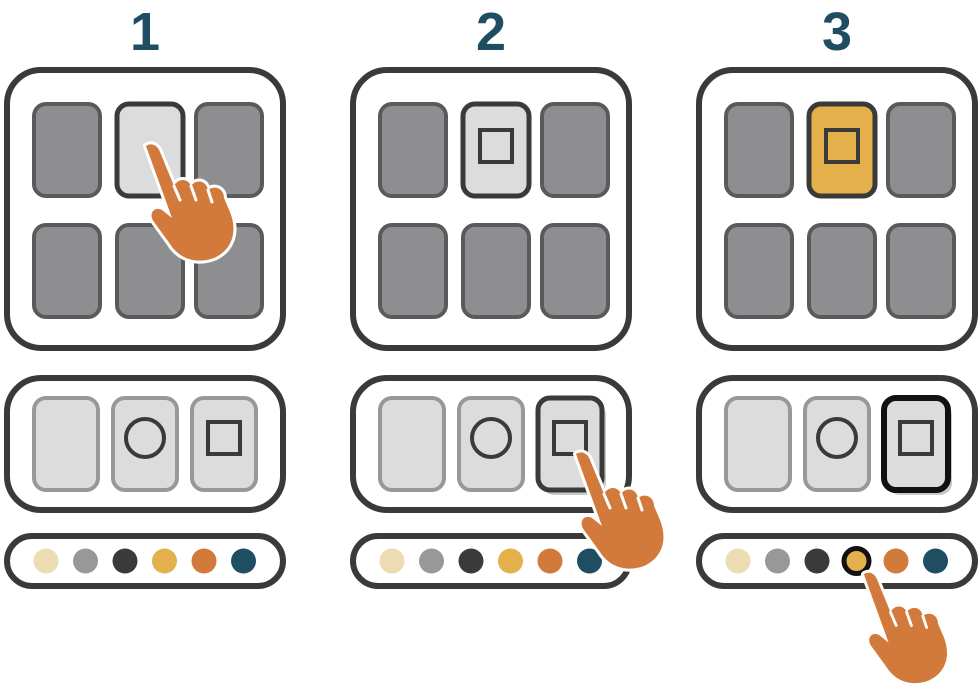 The image size is (980, 684). I want to click on pointing-hand-icon, so click(905, 626).